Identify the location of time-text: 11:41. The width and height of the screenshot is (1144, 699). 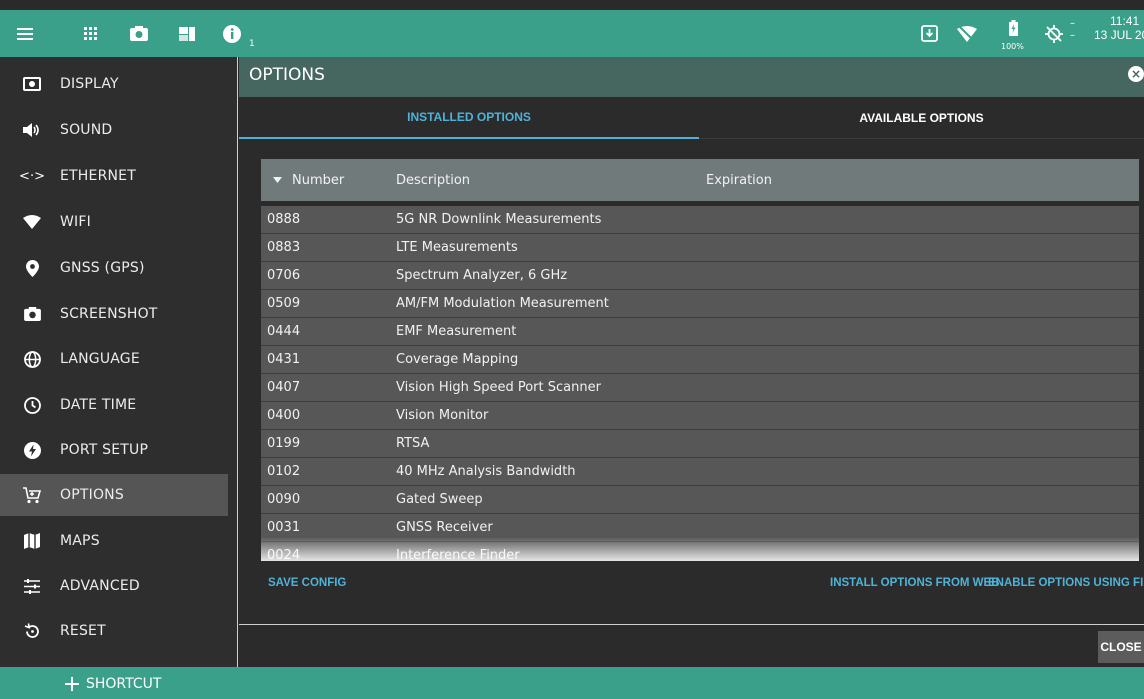
(1125, 21).